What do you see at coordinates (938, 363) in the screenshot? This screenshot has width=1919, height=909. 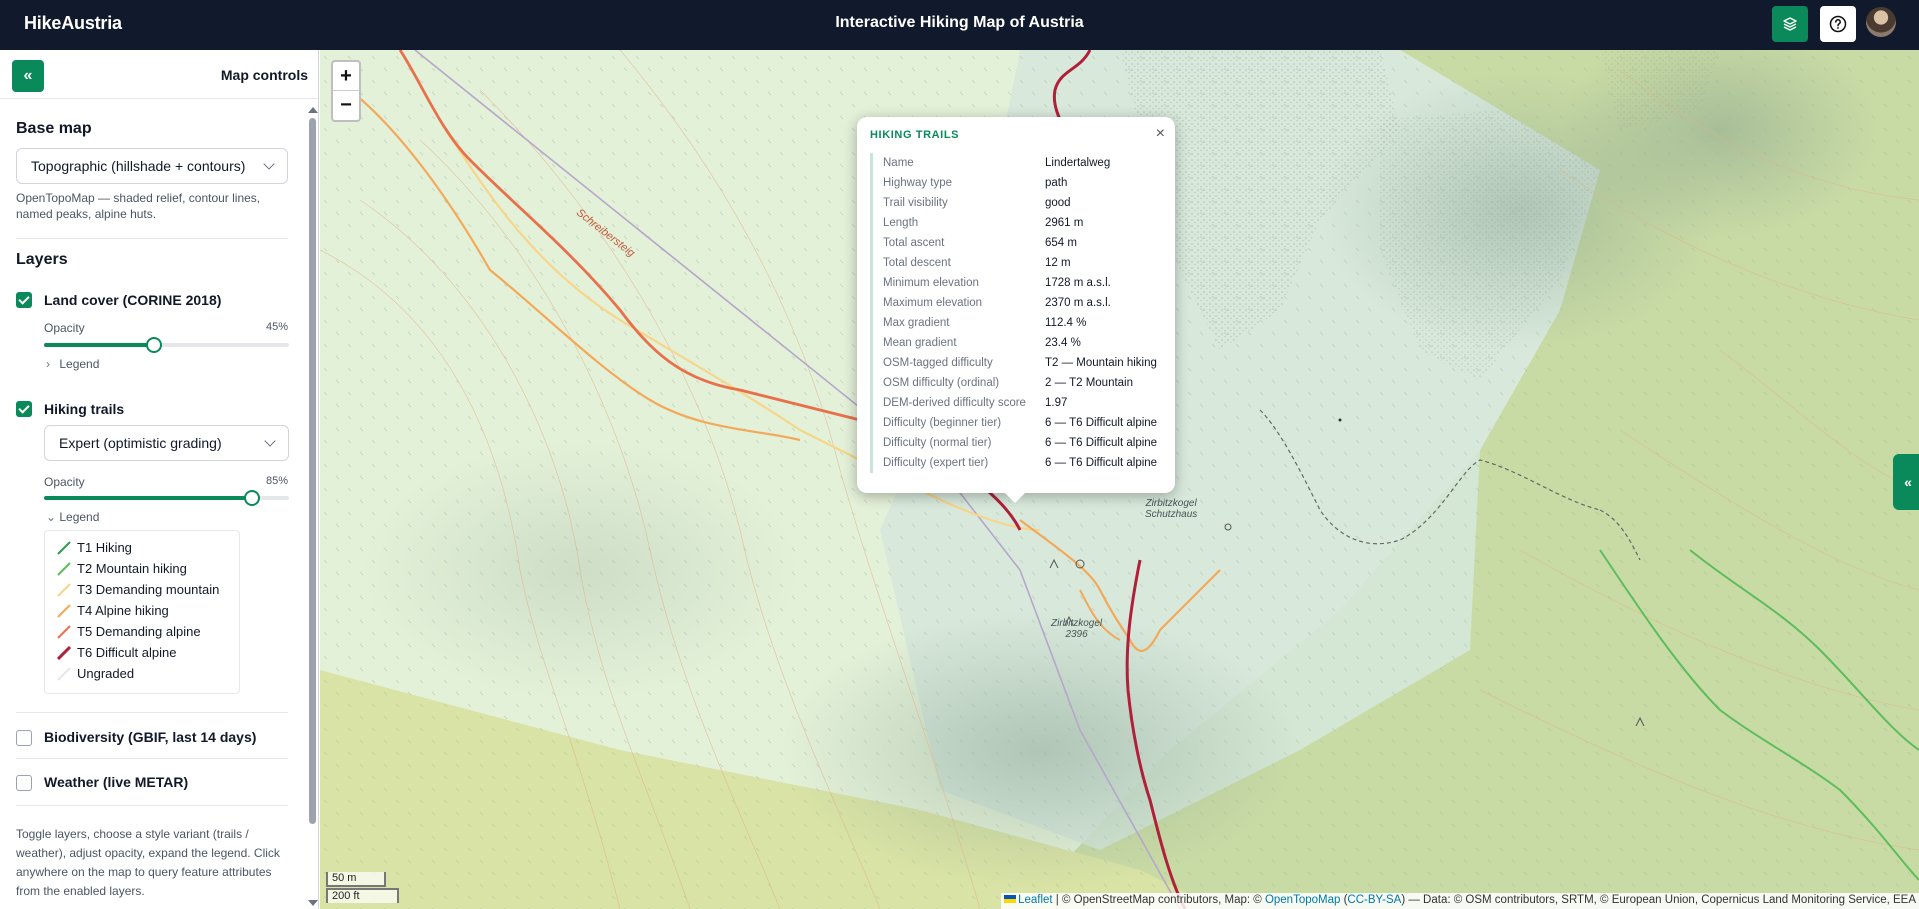 I see `popup-row-key: OSM-tagged difficulty` at bounding box center [938, 363].